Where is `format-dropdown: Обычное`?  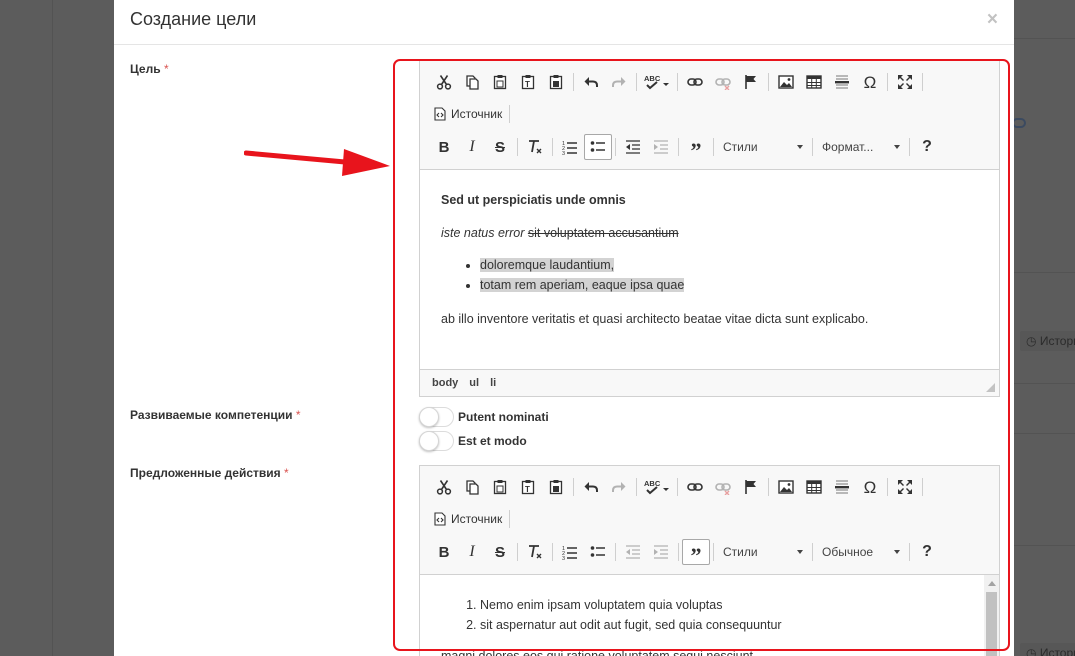
format-dropdown: Обычное is located at coordinates (861, 552).